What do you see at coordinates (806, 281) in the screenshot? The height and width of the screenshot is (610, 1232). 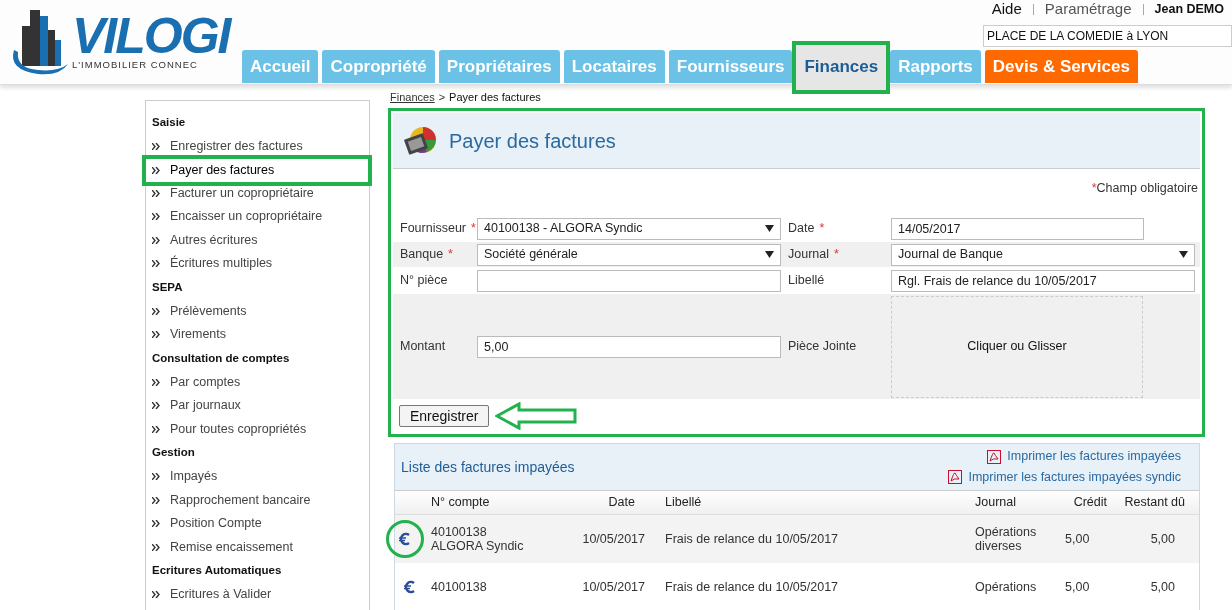 I see `field-label: Libellé` at bounding box center [806, 281].